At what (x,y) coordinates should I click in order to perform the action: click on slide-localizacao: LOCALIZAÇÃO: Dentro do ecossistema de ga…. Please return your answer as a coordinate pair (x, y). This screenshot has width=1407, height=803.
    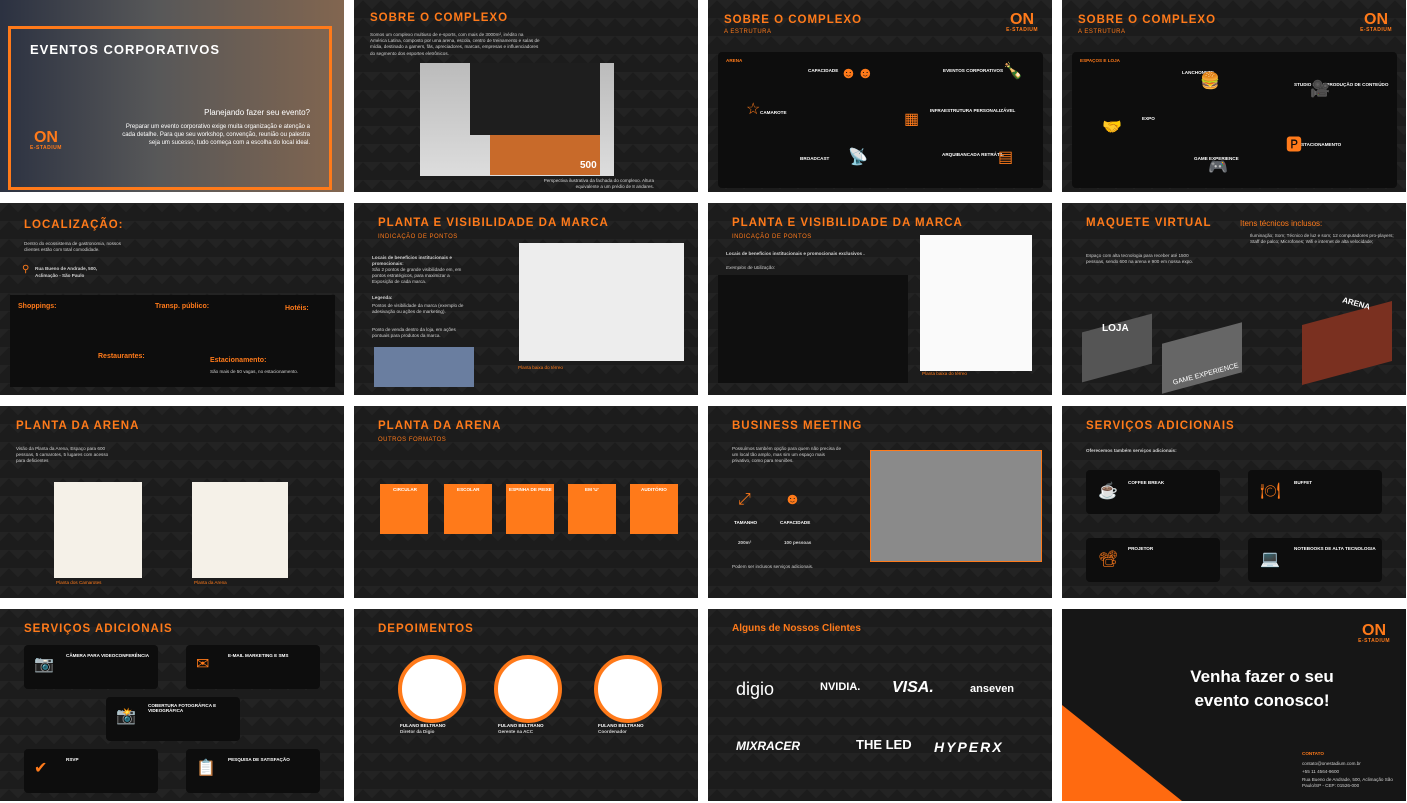
    Looking at the image, I should click on (172, 299).